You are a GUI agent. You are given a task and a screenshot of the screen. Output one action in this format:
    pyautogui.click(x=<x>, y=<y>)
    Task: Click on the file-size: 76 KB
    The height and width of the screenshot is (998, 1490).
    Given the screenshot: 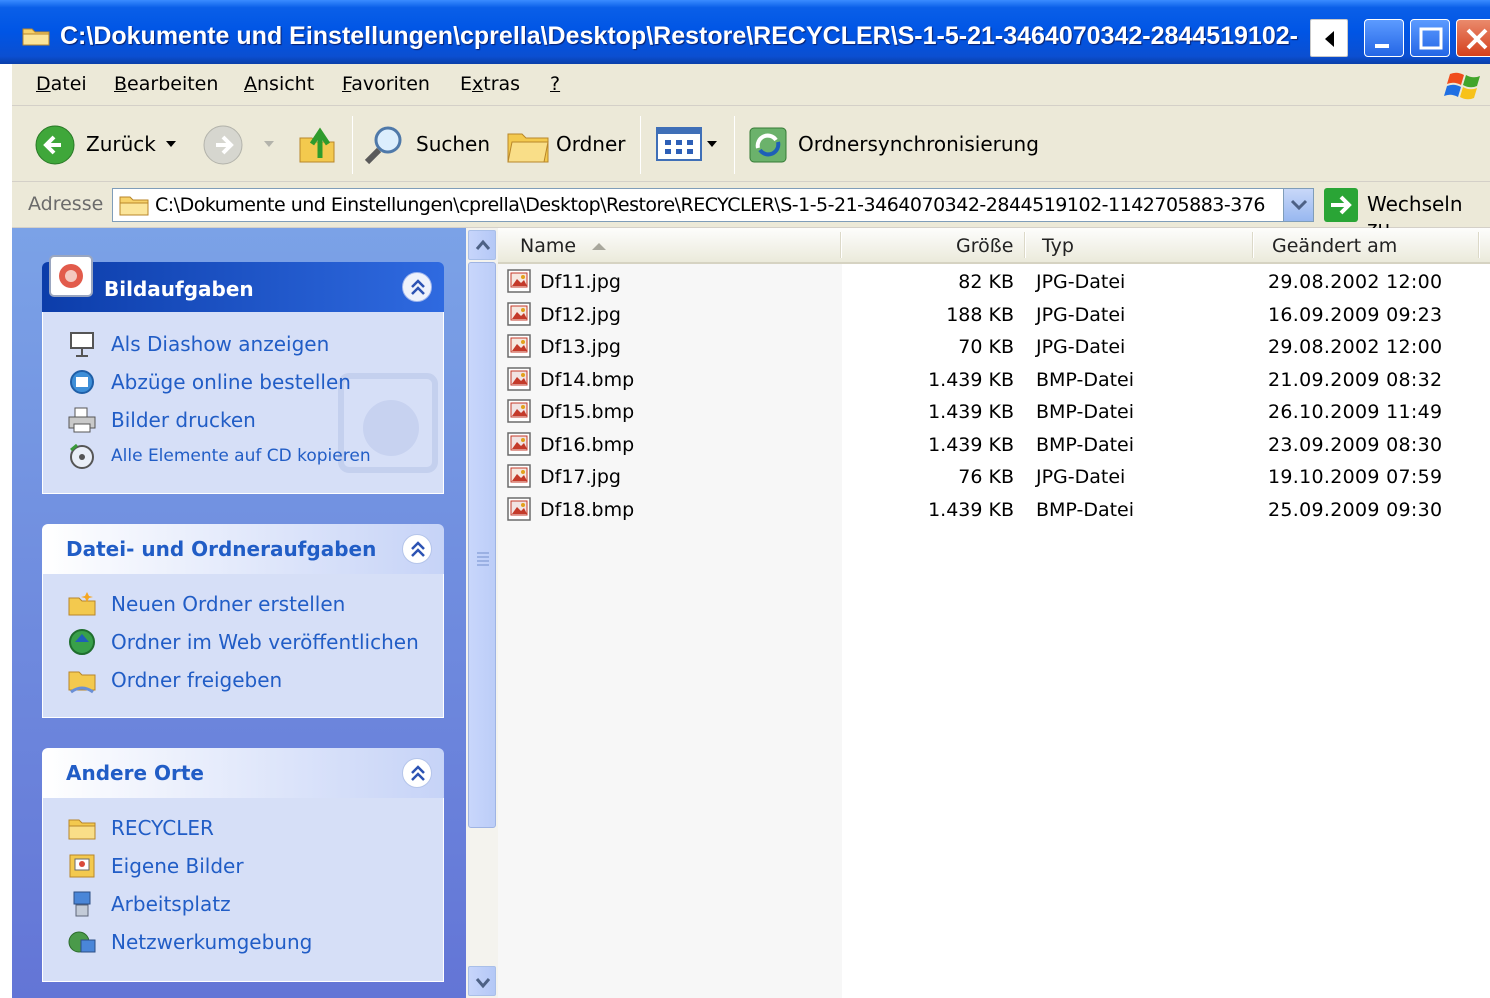 What is the action you would take?
    pyautogui.click(x=986, y=477)
    